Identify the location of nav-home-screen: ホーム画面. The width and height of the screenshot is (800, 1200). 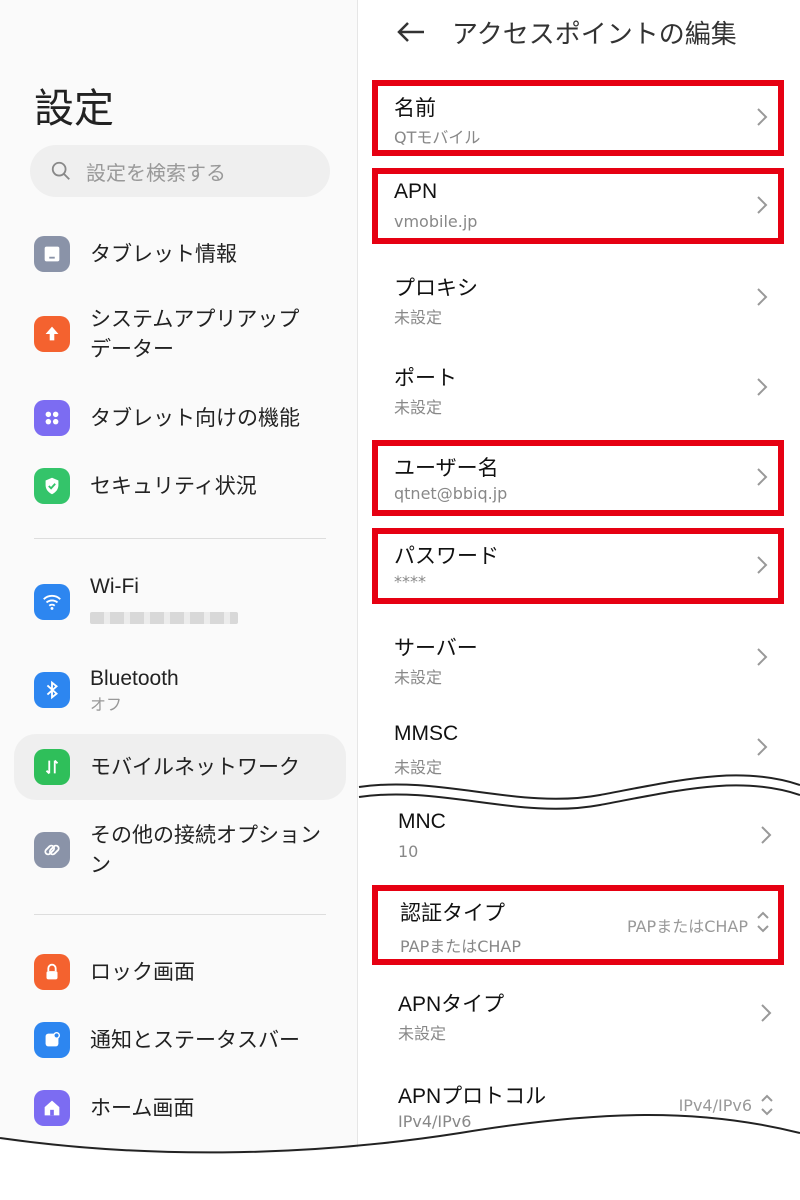
(180, 1108).